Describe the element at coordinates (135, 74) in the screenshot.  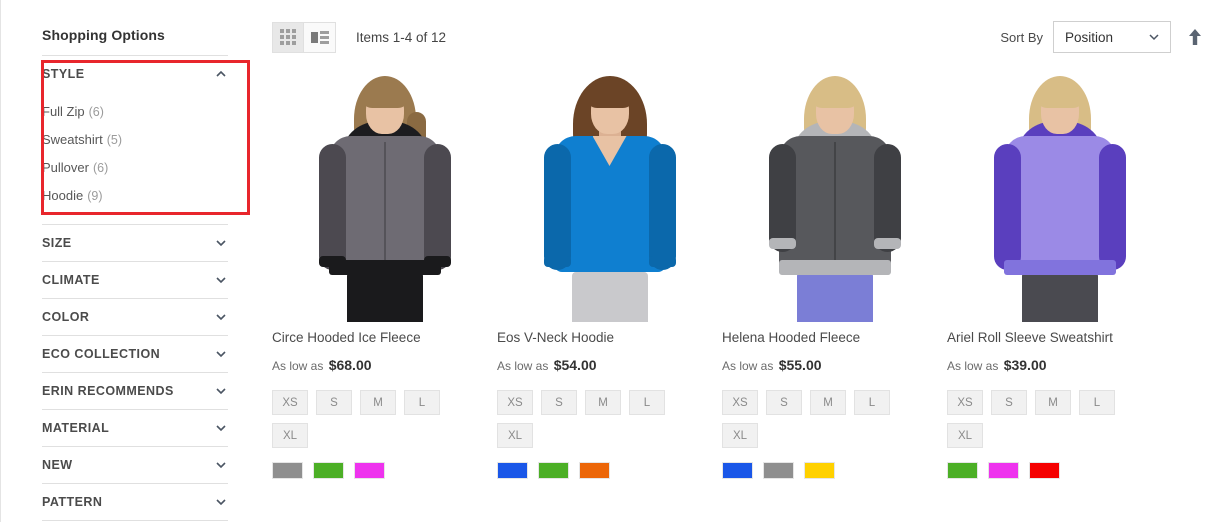
I see `filter-header-style: STYLE` at that location.